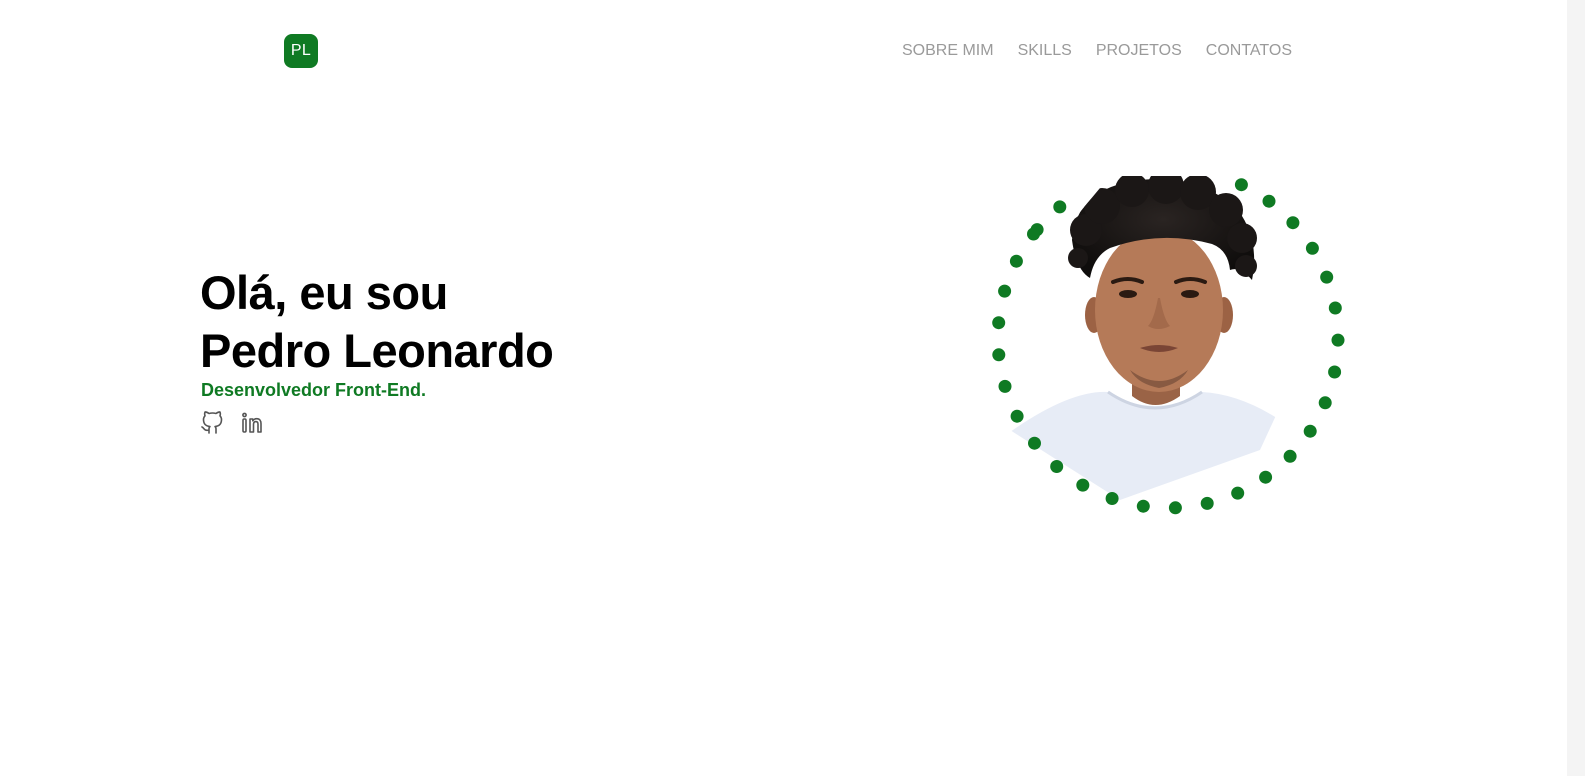 This screenshot has width=1585, height=776. What do you see at coordinates (324, 292) in the screenshot?
I see `hero-title-line-1: Olá, eu sou` at bounding box center [324, 292].